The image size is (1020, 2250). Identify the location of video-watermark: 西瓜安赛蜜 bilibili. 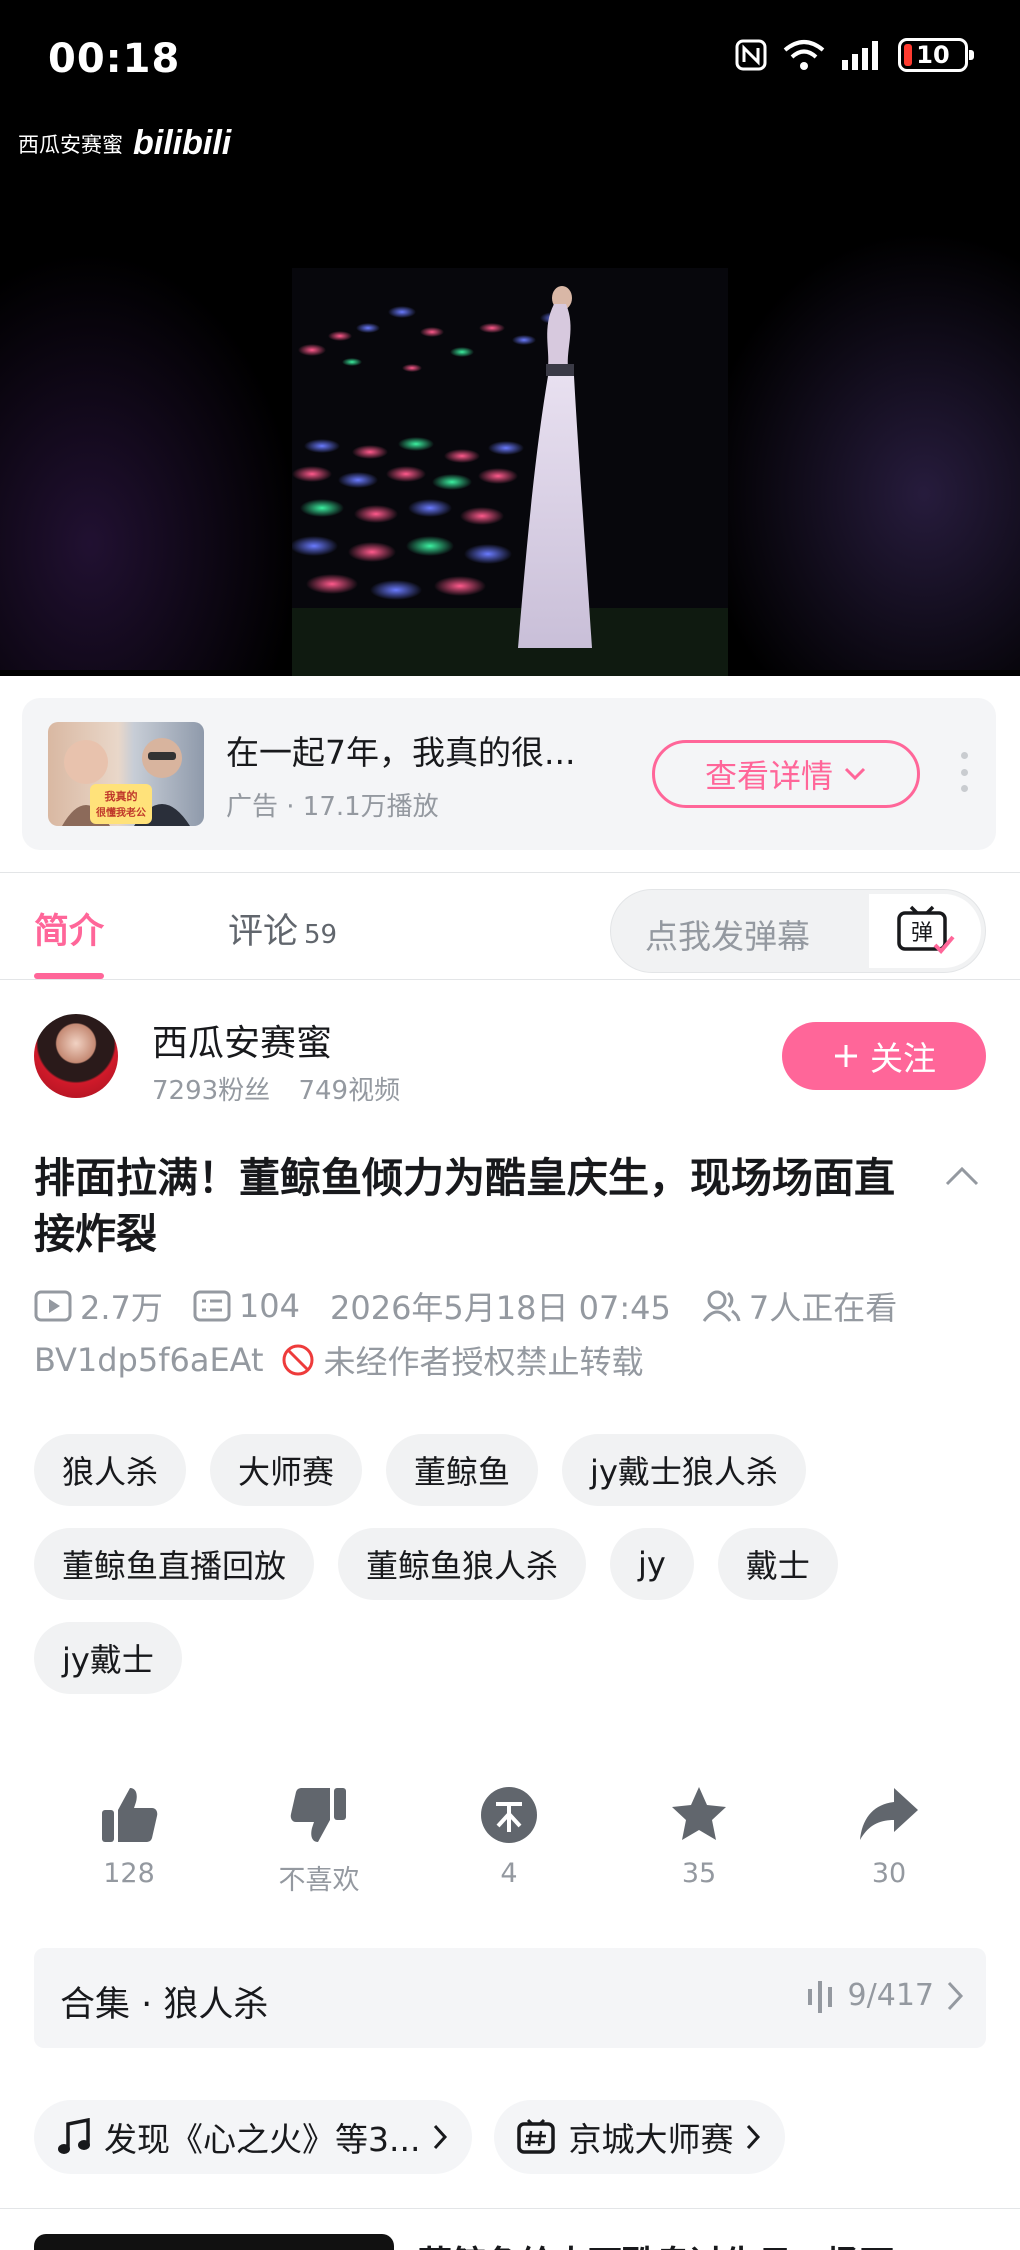
(124, 143).